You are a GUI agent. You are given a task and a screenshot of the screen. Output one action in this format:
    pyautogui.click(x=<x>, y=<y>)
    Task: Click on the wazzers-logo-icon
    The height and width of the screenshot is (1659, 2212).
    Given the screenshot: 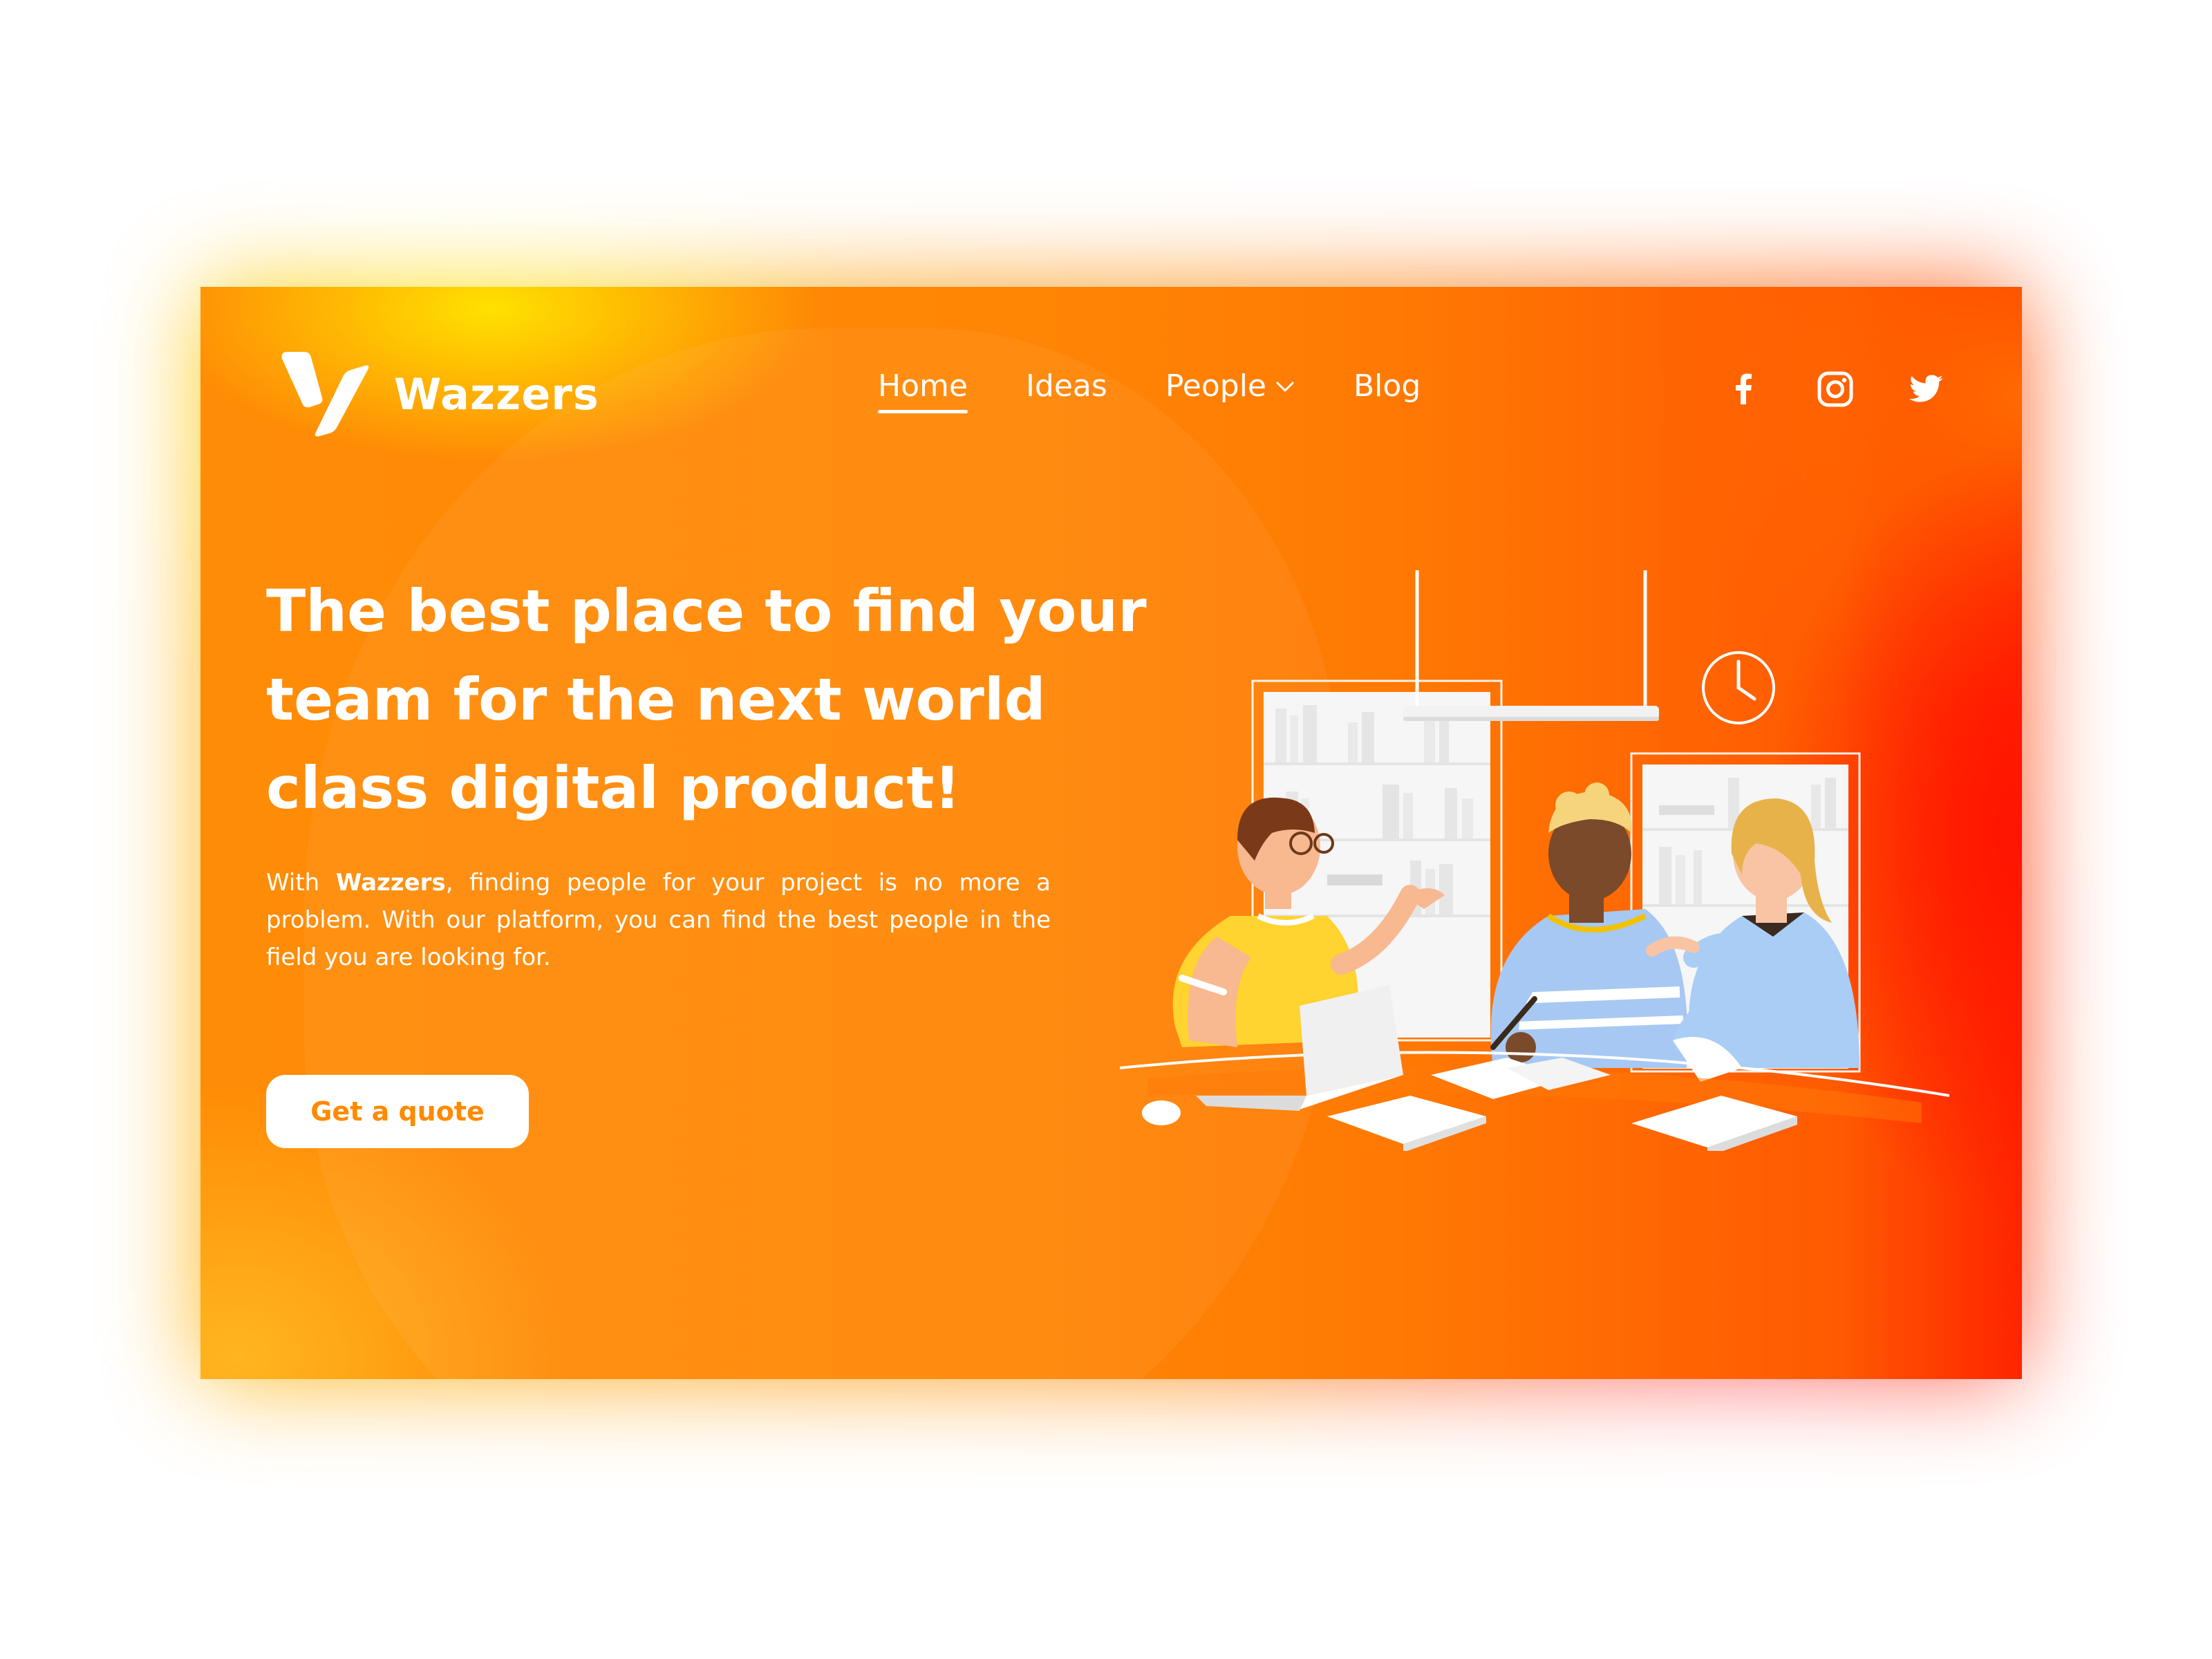 What is the action you would take?
    pyautogui.click(x=325, y=394)
    